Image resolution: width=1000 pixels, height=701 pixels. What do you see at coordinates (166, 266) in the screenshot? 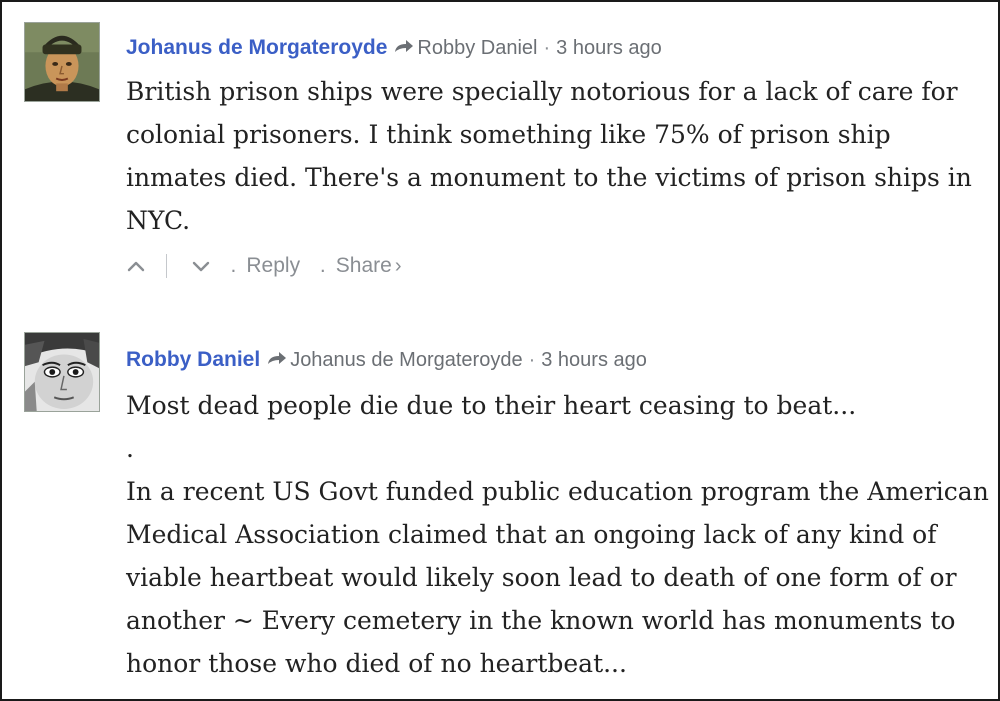
I see `vote-divider` at bounding box center [166, 266].